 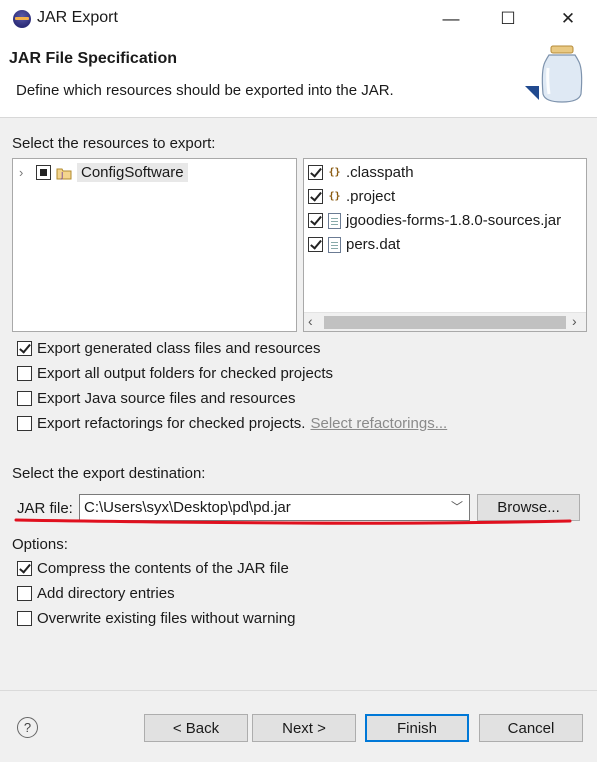 I want to click on tree-item-configsoftware: › J ConfigSoftware, so click(x=103, y=172).